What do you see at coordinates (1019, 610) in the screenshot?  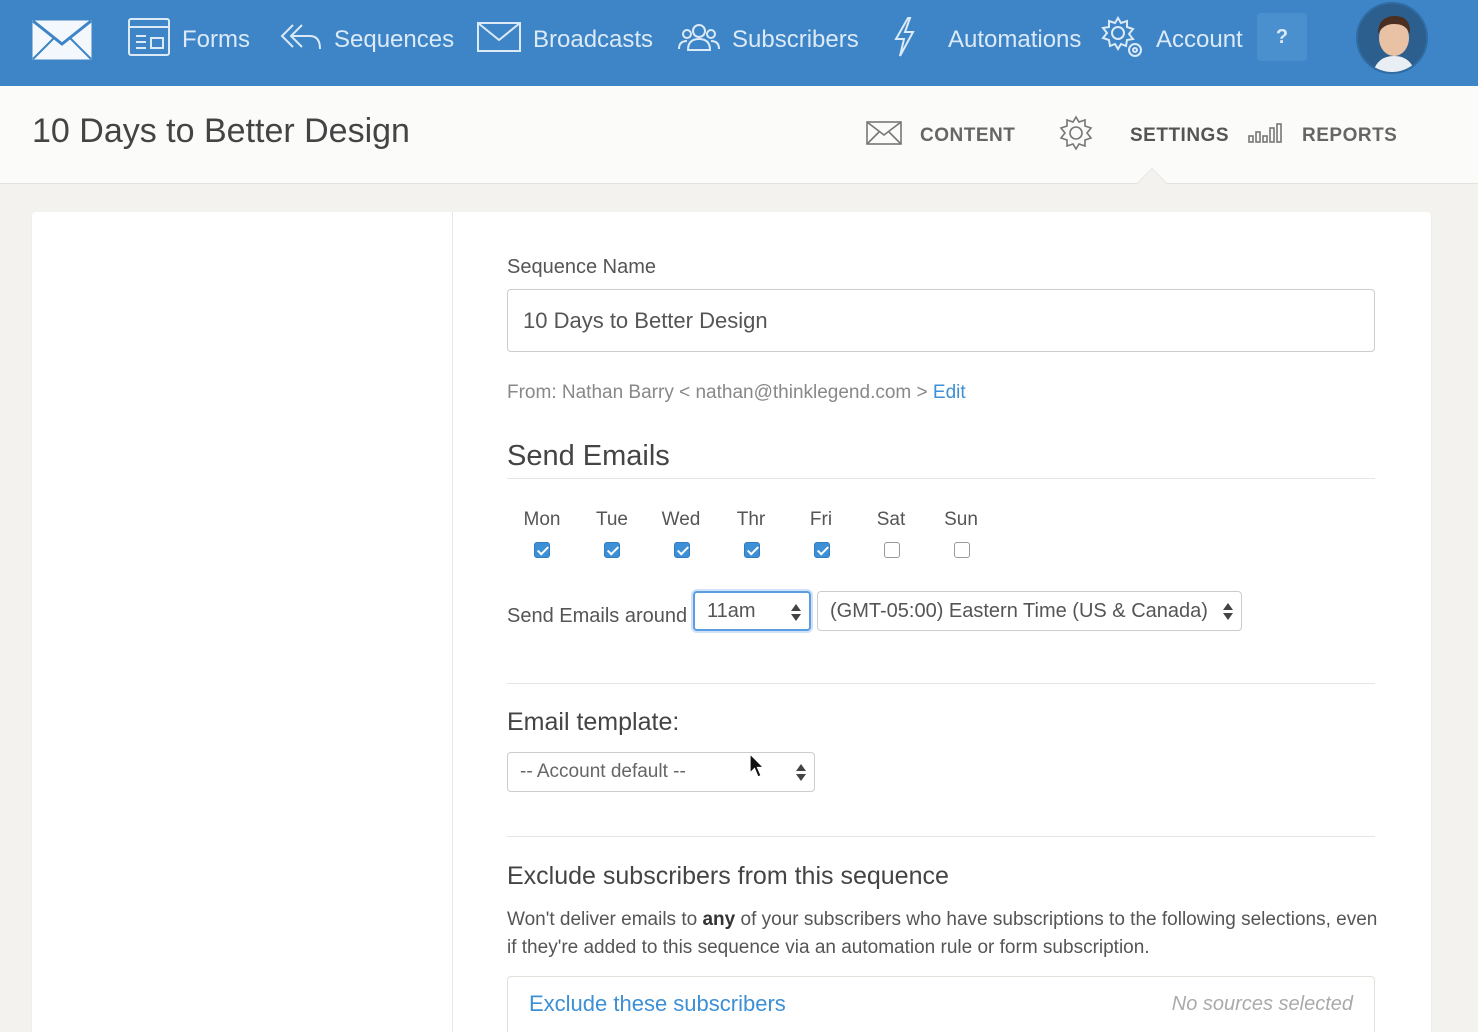 I see `timezone-value: (GMT-05:00) Eastern Time (US & Canada)` at bounding box center [1019, 610].